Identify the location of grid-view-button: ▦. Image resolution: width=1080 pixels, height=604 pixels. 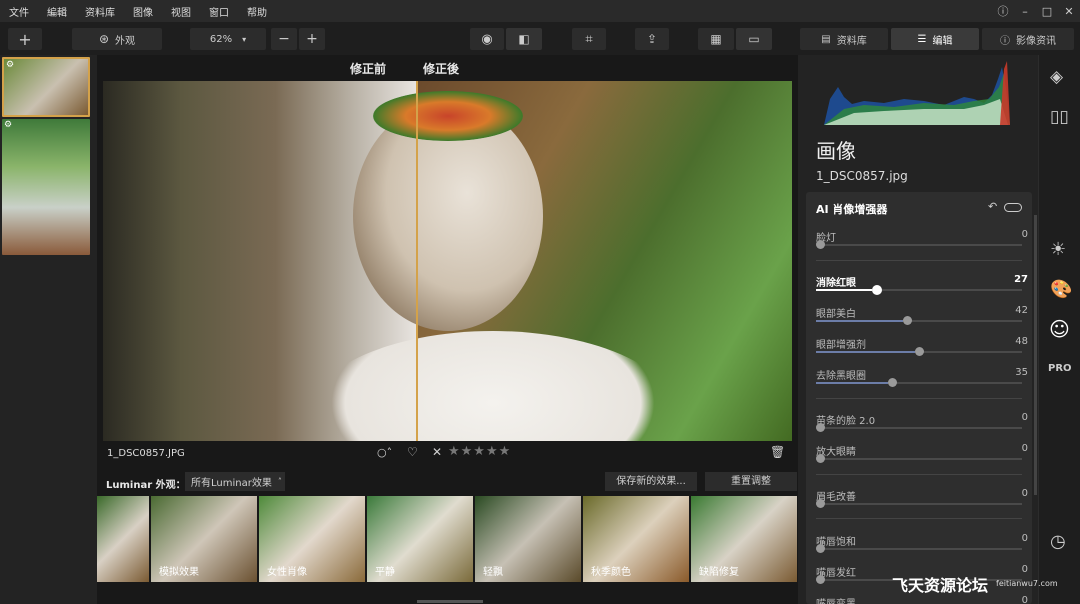
(716, 39).